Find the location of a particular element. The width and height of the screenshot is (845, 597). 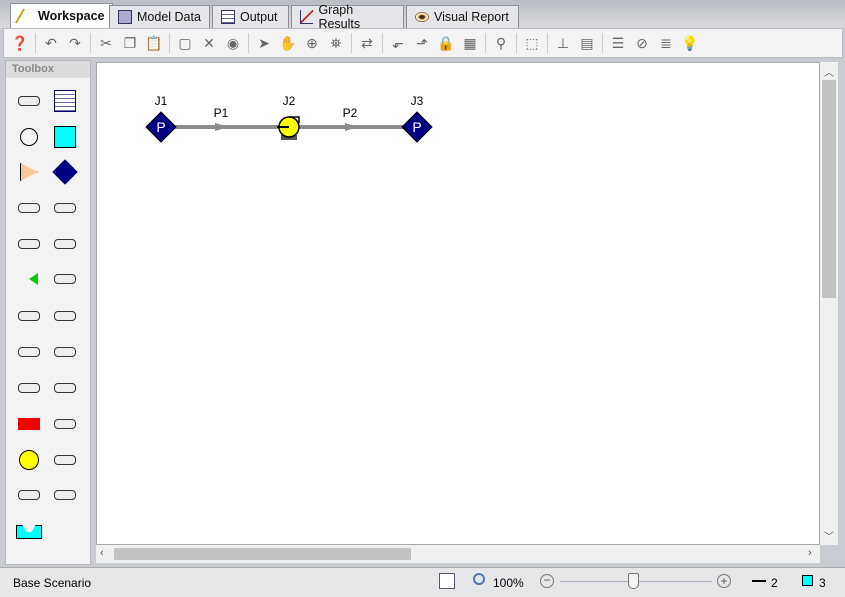

scroll-right-icon: › is located at coordinates (810, 553).